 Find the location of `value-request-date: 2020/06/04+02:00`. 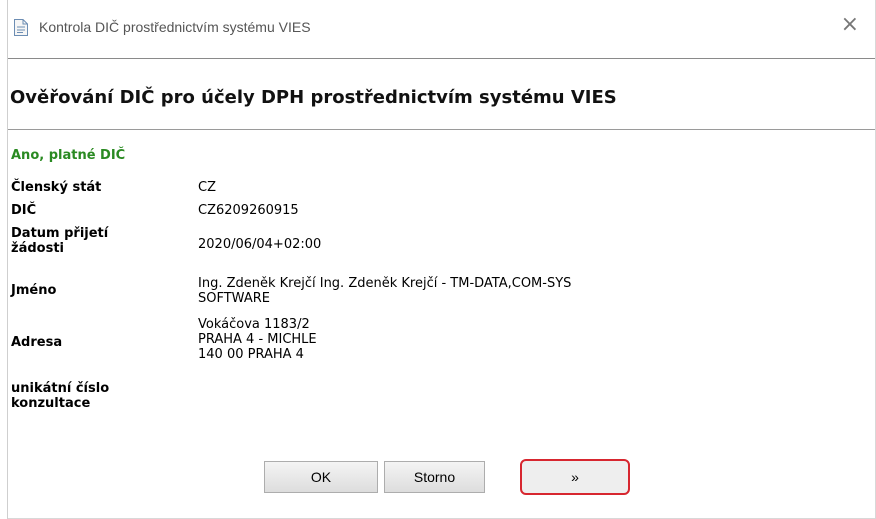

value-request-date: 2020/06/04+02:00 is located at coordinates (260, 244).